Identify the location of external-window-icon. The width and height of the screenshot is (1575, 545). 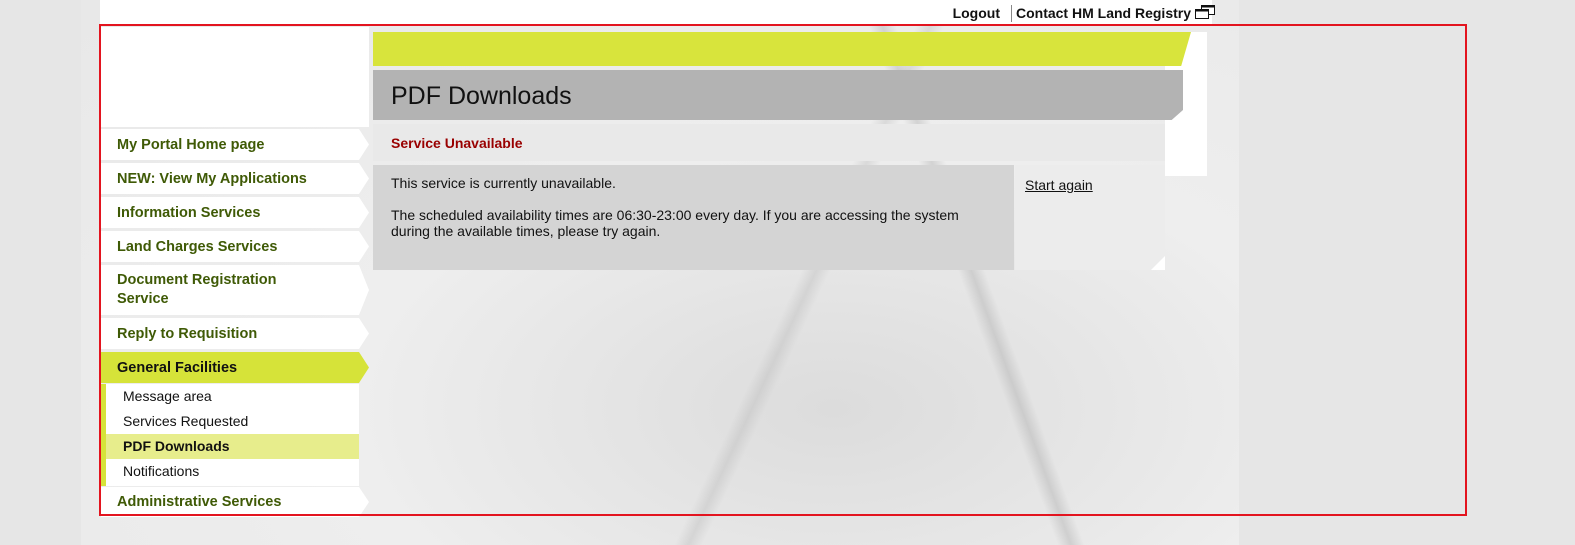
(1205, 13).